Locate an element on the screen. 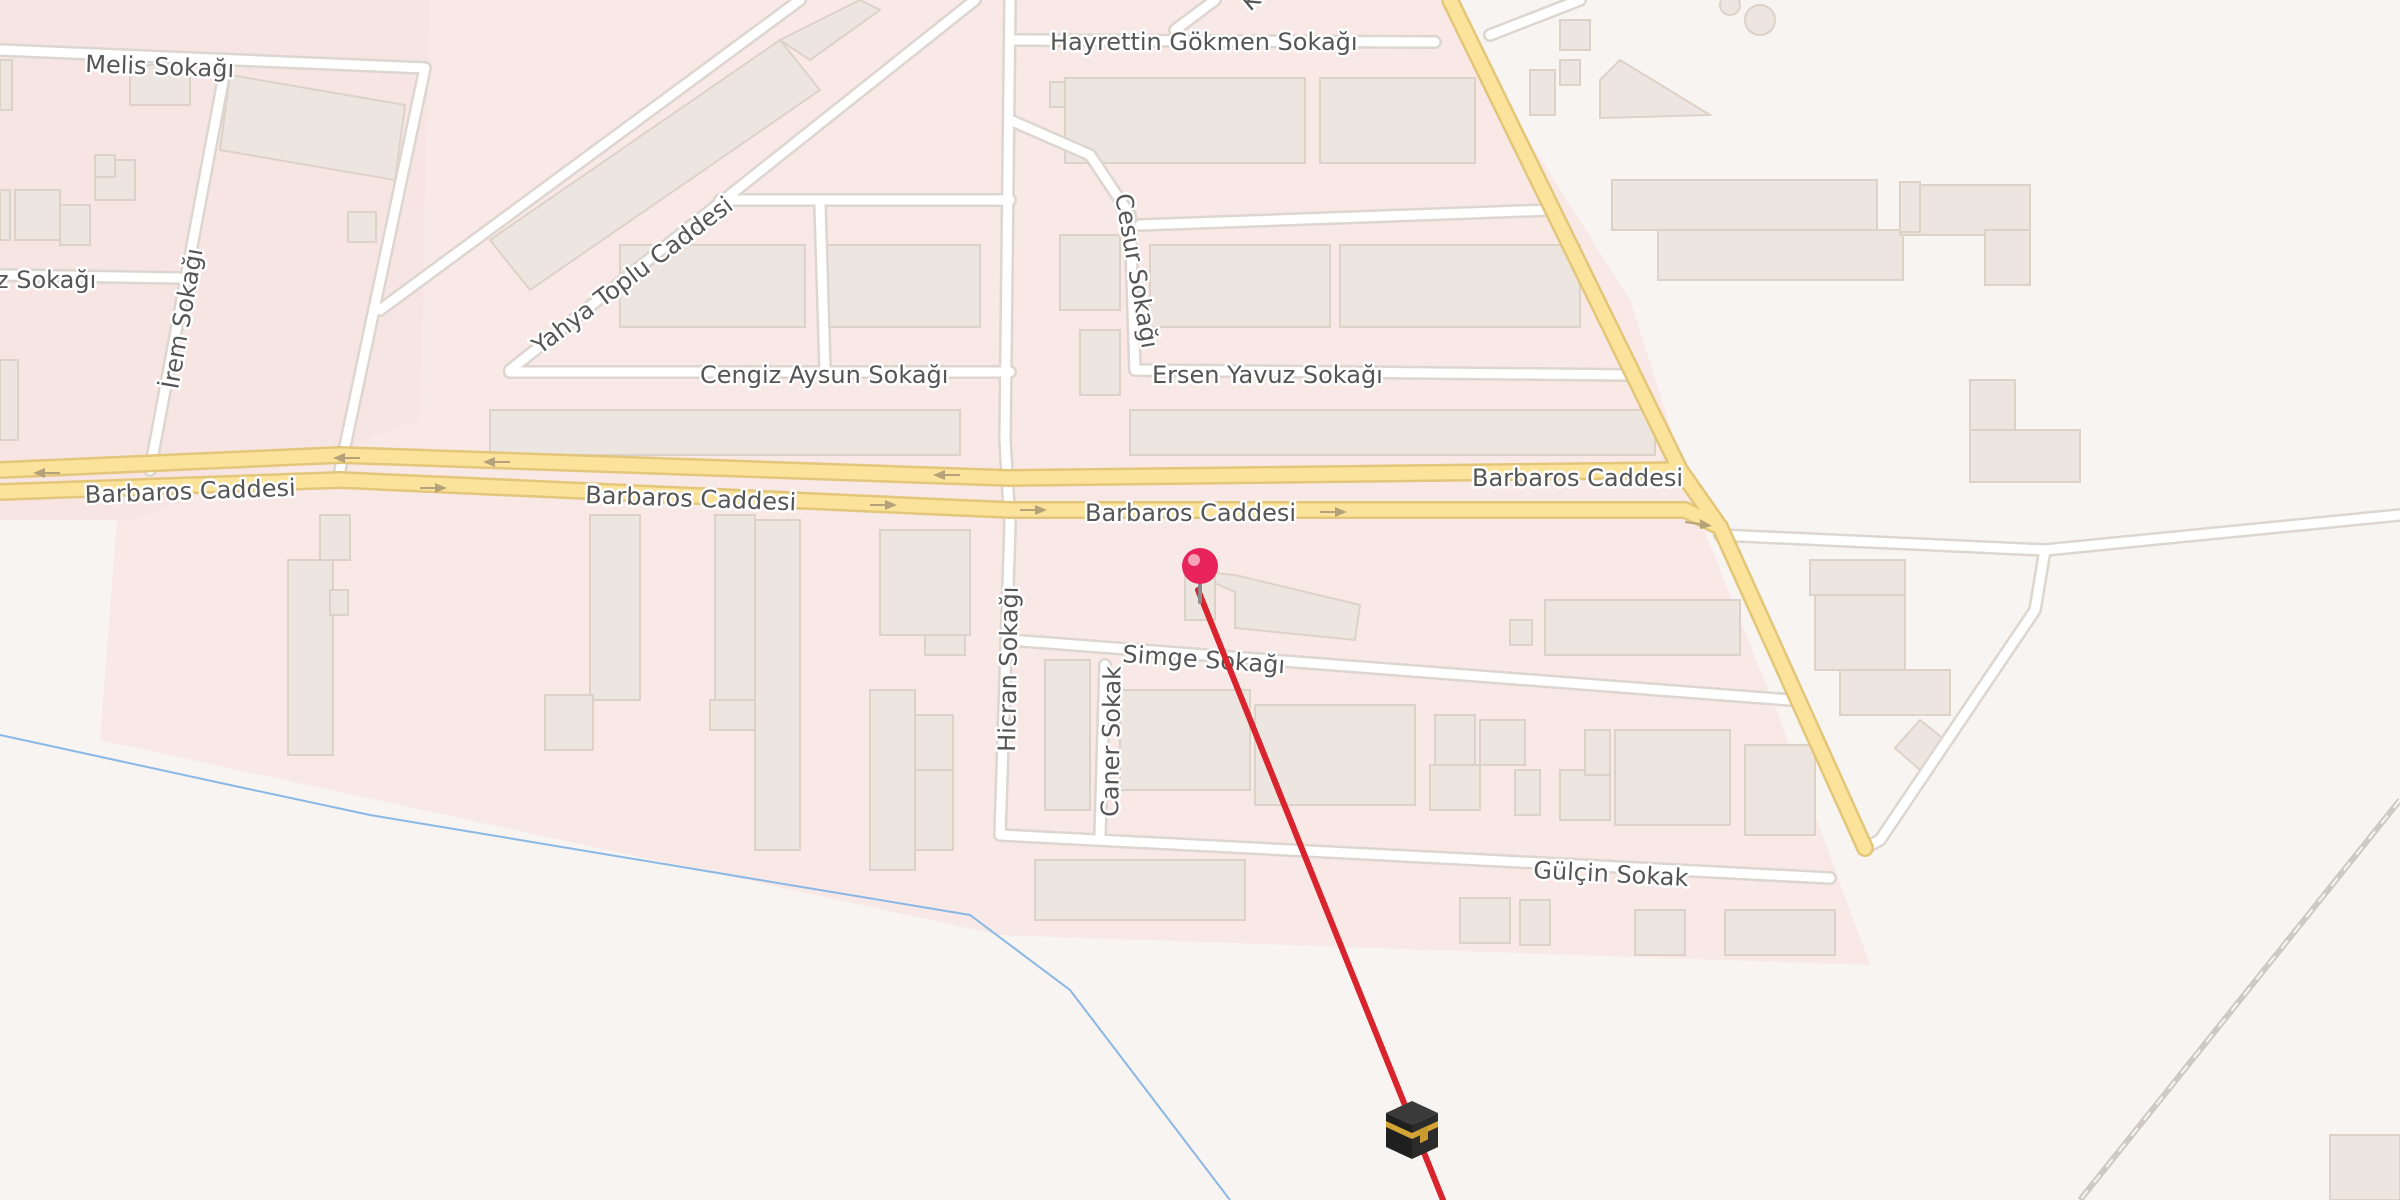 The width and height of the screenshot is (2400, 1200). street-label-melis: Melis Sokağı is located at coordinates (160, 66).